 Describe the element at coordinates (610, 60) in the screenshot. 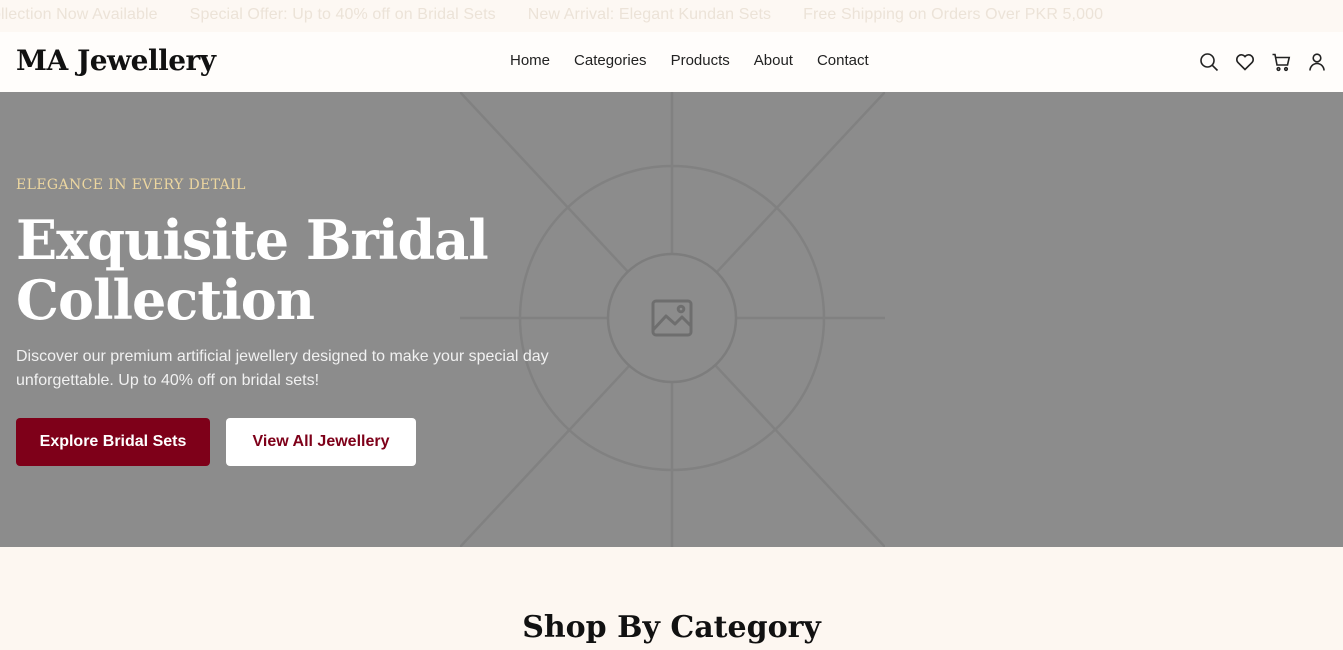

I see `nav-link-categories: Categories` at that location.